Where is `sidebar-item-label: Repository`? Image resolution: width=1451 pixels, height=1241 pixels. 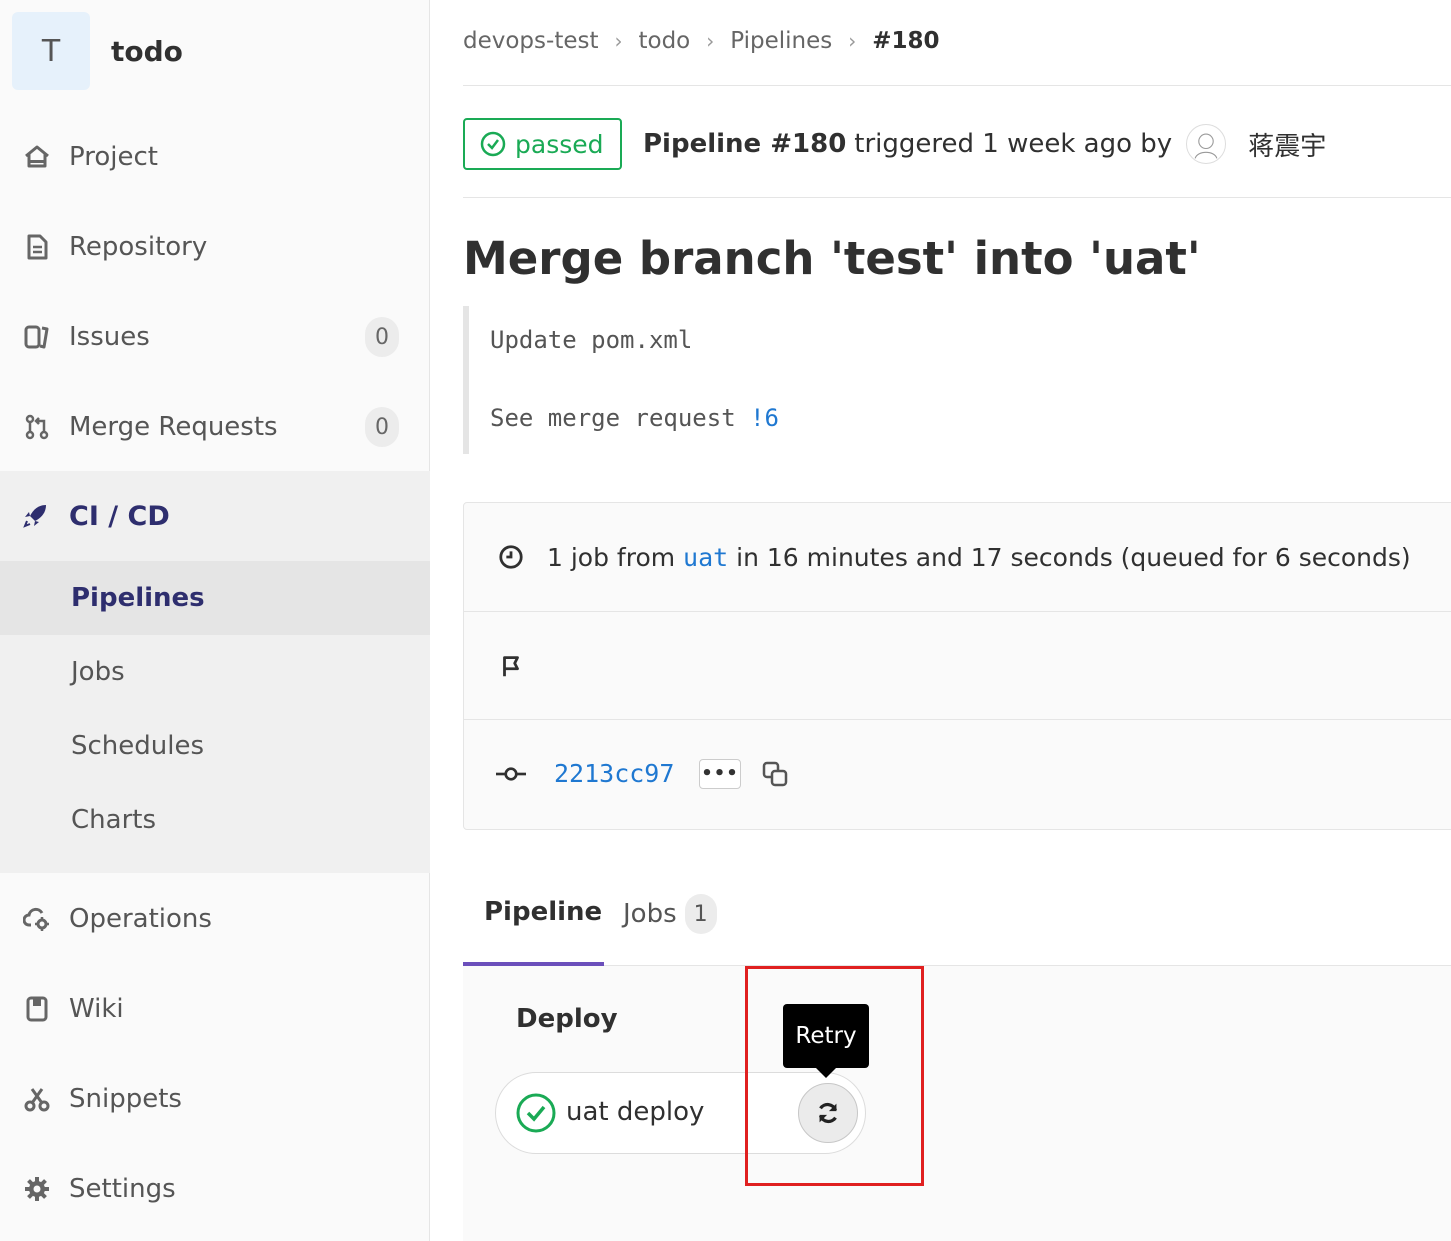 sidebar-item-label: Repository is located at coordinates (138, 247).